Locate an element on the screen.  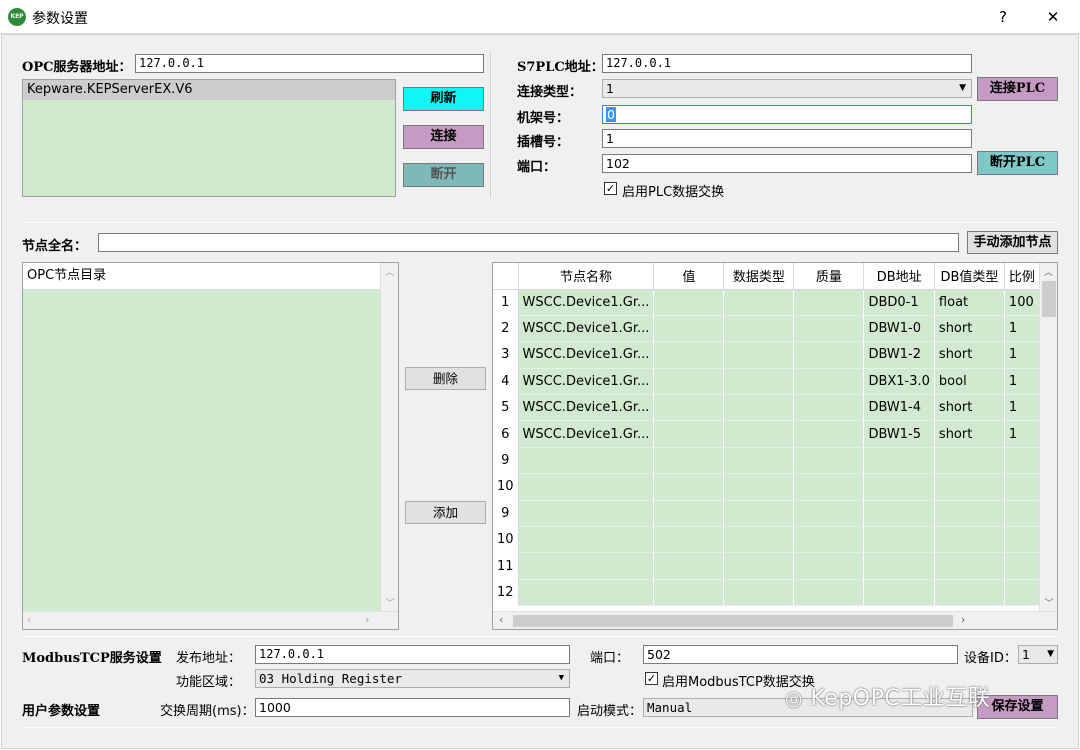
add-node-button: 添加 is located at coordinates (445, 512).